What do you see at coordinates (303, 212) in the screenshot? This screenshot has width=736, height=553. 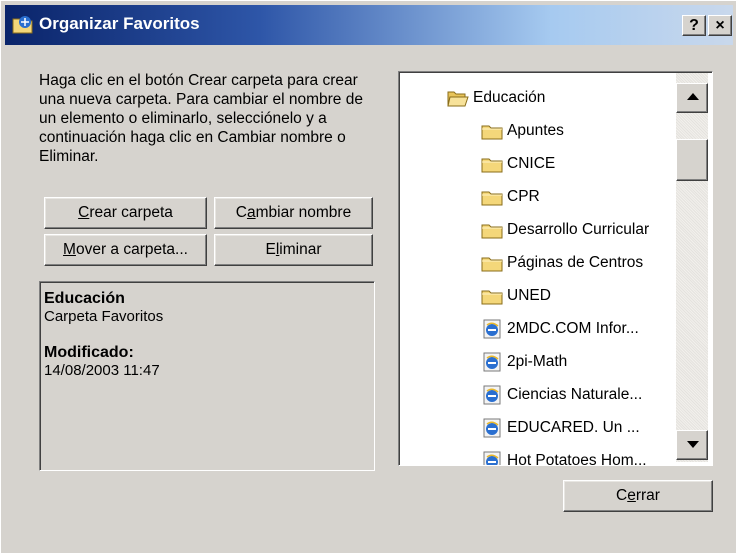 I see `rename-label-post: mbiar nombre` at bounding box center [303, 212].